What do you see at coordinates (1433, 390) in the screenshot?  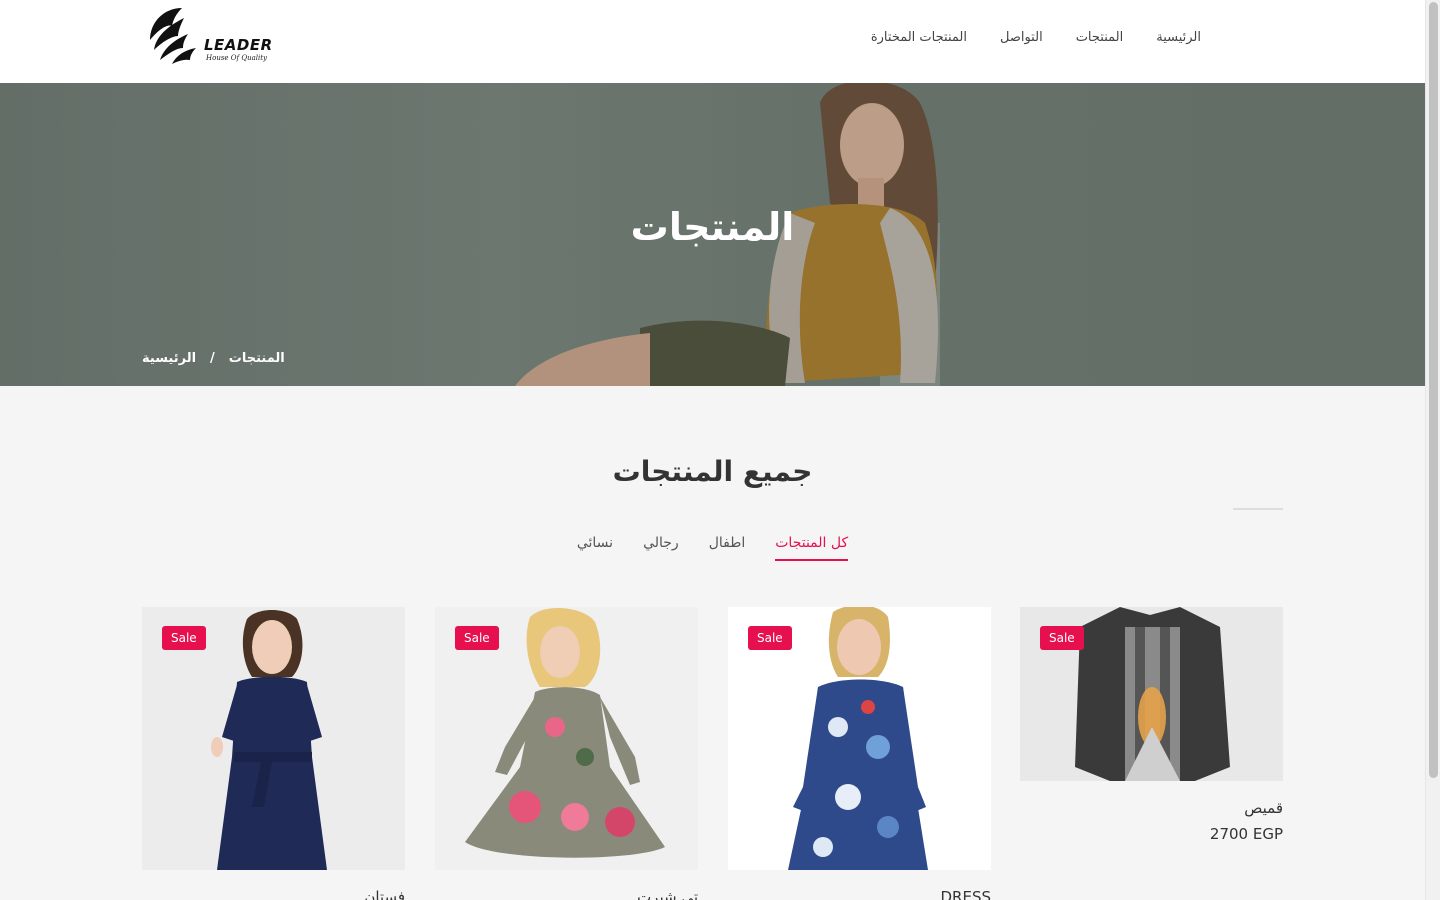 I see `scrollbar-thumb` at bounding box center [1433, 390].